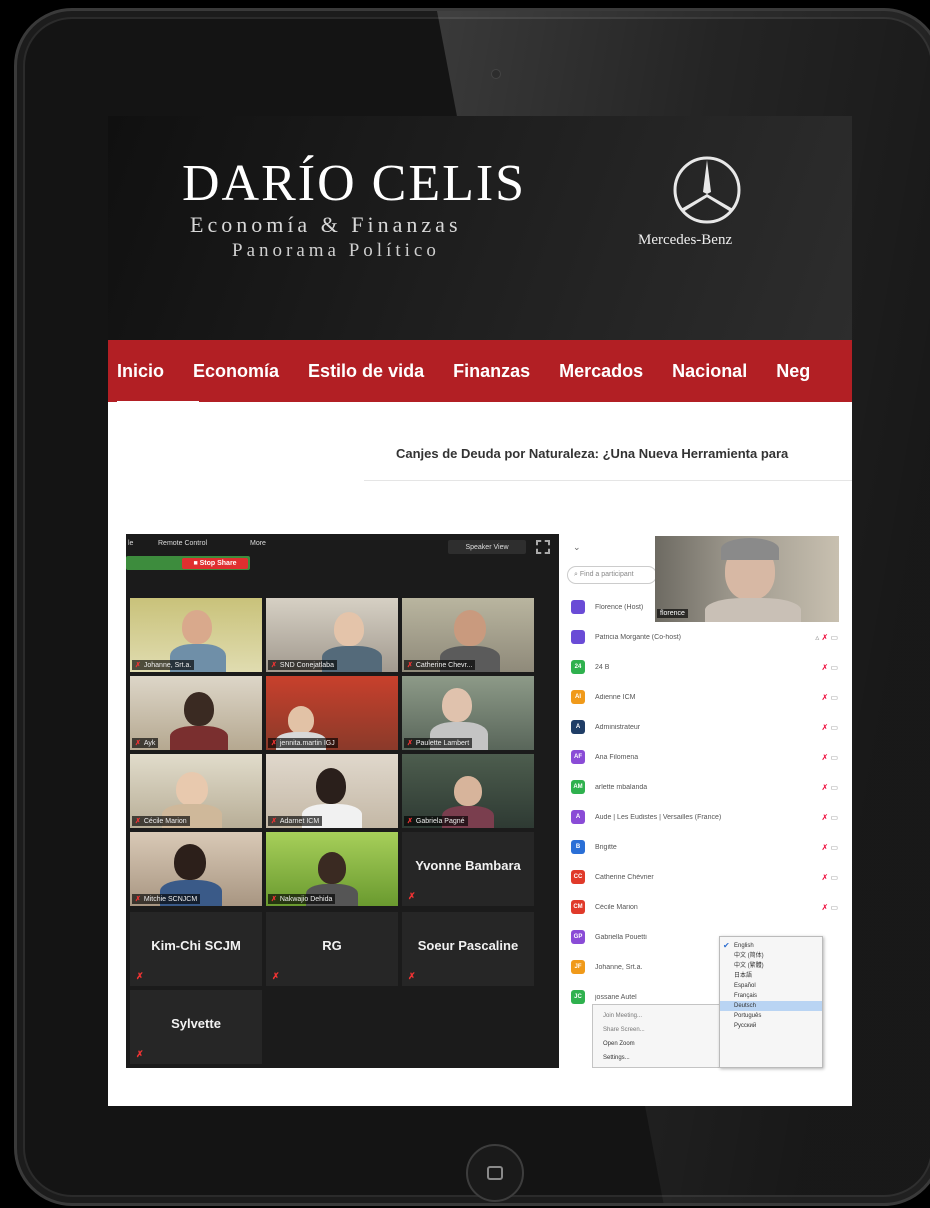 The height and width of the screenshot is (1208, 930). Describe the element at coordinates (771, 966) in the screenshot. I see `language-option: 中文 (繁體)` at that location.